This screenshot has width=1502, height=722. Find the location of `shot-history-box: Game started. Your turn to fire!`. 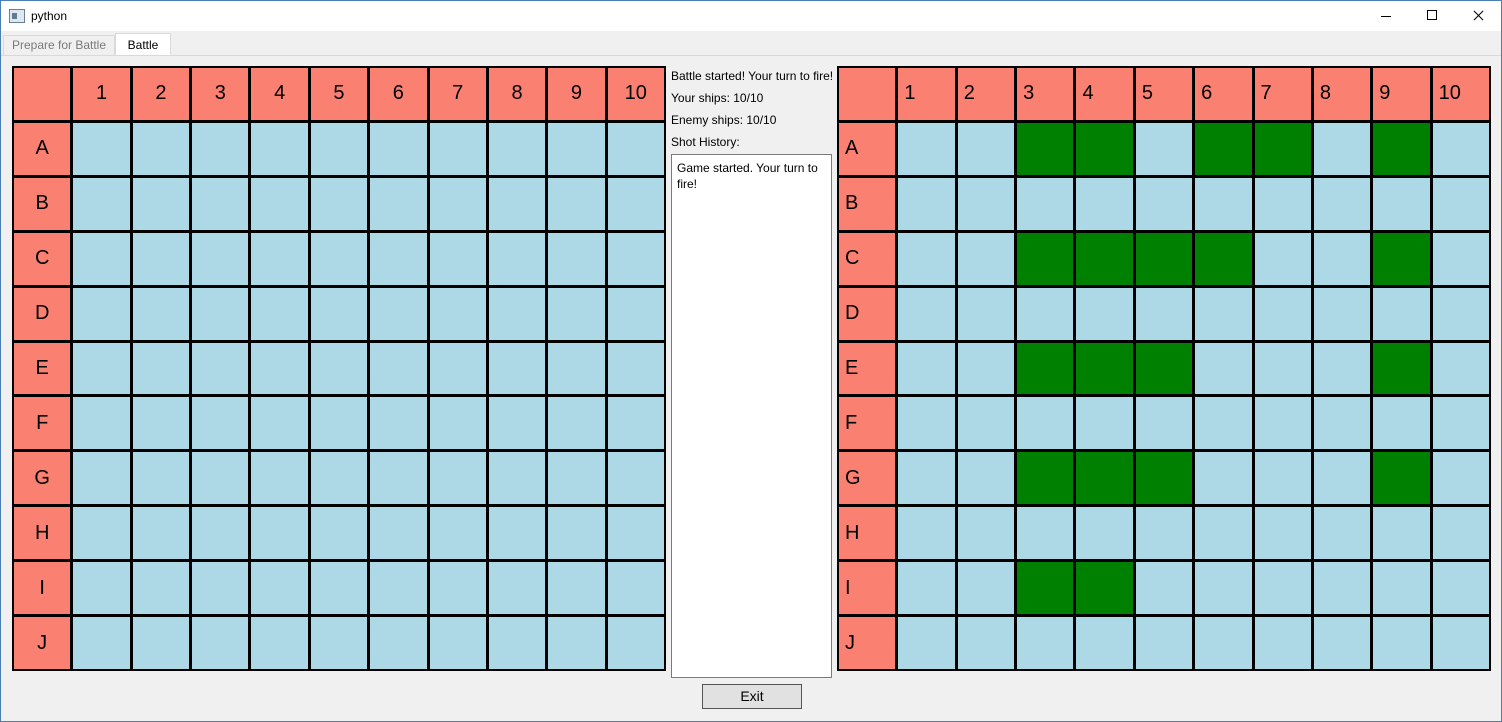

shot-history-box: Game started. Your turn to fire! is located at coordinates (751, 416).